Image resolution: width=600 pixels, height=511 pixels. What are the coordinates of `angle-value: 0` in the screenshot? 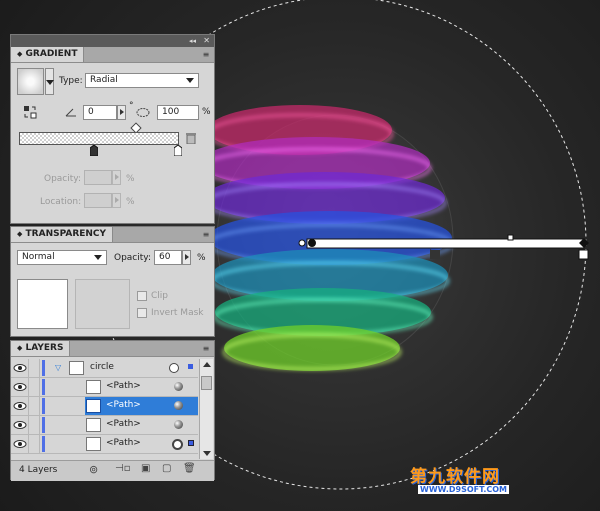 It's located at (91, 112).